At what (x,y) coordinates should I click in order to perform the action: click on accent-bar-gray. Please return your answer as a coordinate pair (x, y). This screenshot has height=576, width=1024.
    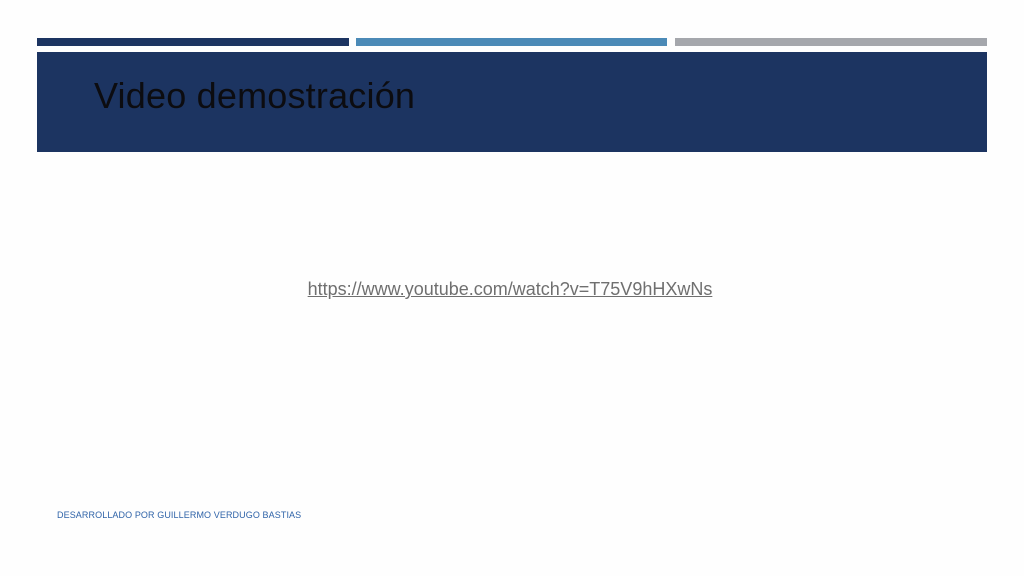
    Looking at the image, I should click on (831, 42).